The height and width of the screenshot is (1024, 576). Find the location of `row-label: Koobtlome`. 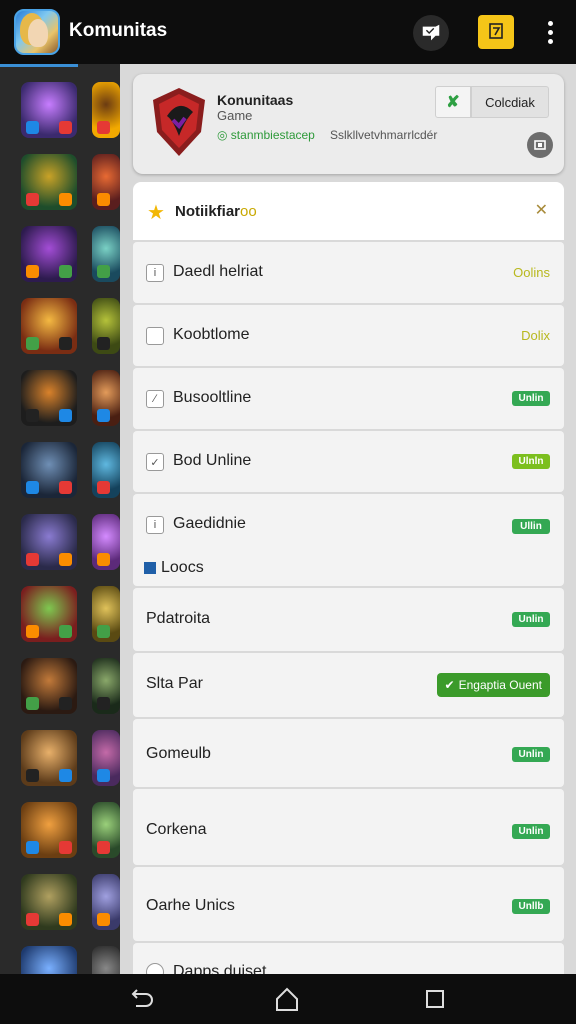

row-label: Koobtlome is located at coordinates (211, 334).